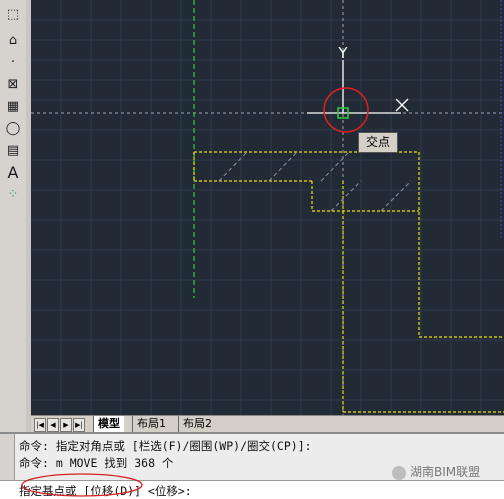  Describe the element at coordinates (66, 425) in the screenshot. I see `next-tab-button: ▶` at that location.